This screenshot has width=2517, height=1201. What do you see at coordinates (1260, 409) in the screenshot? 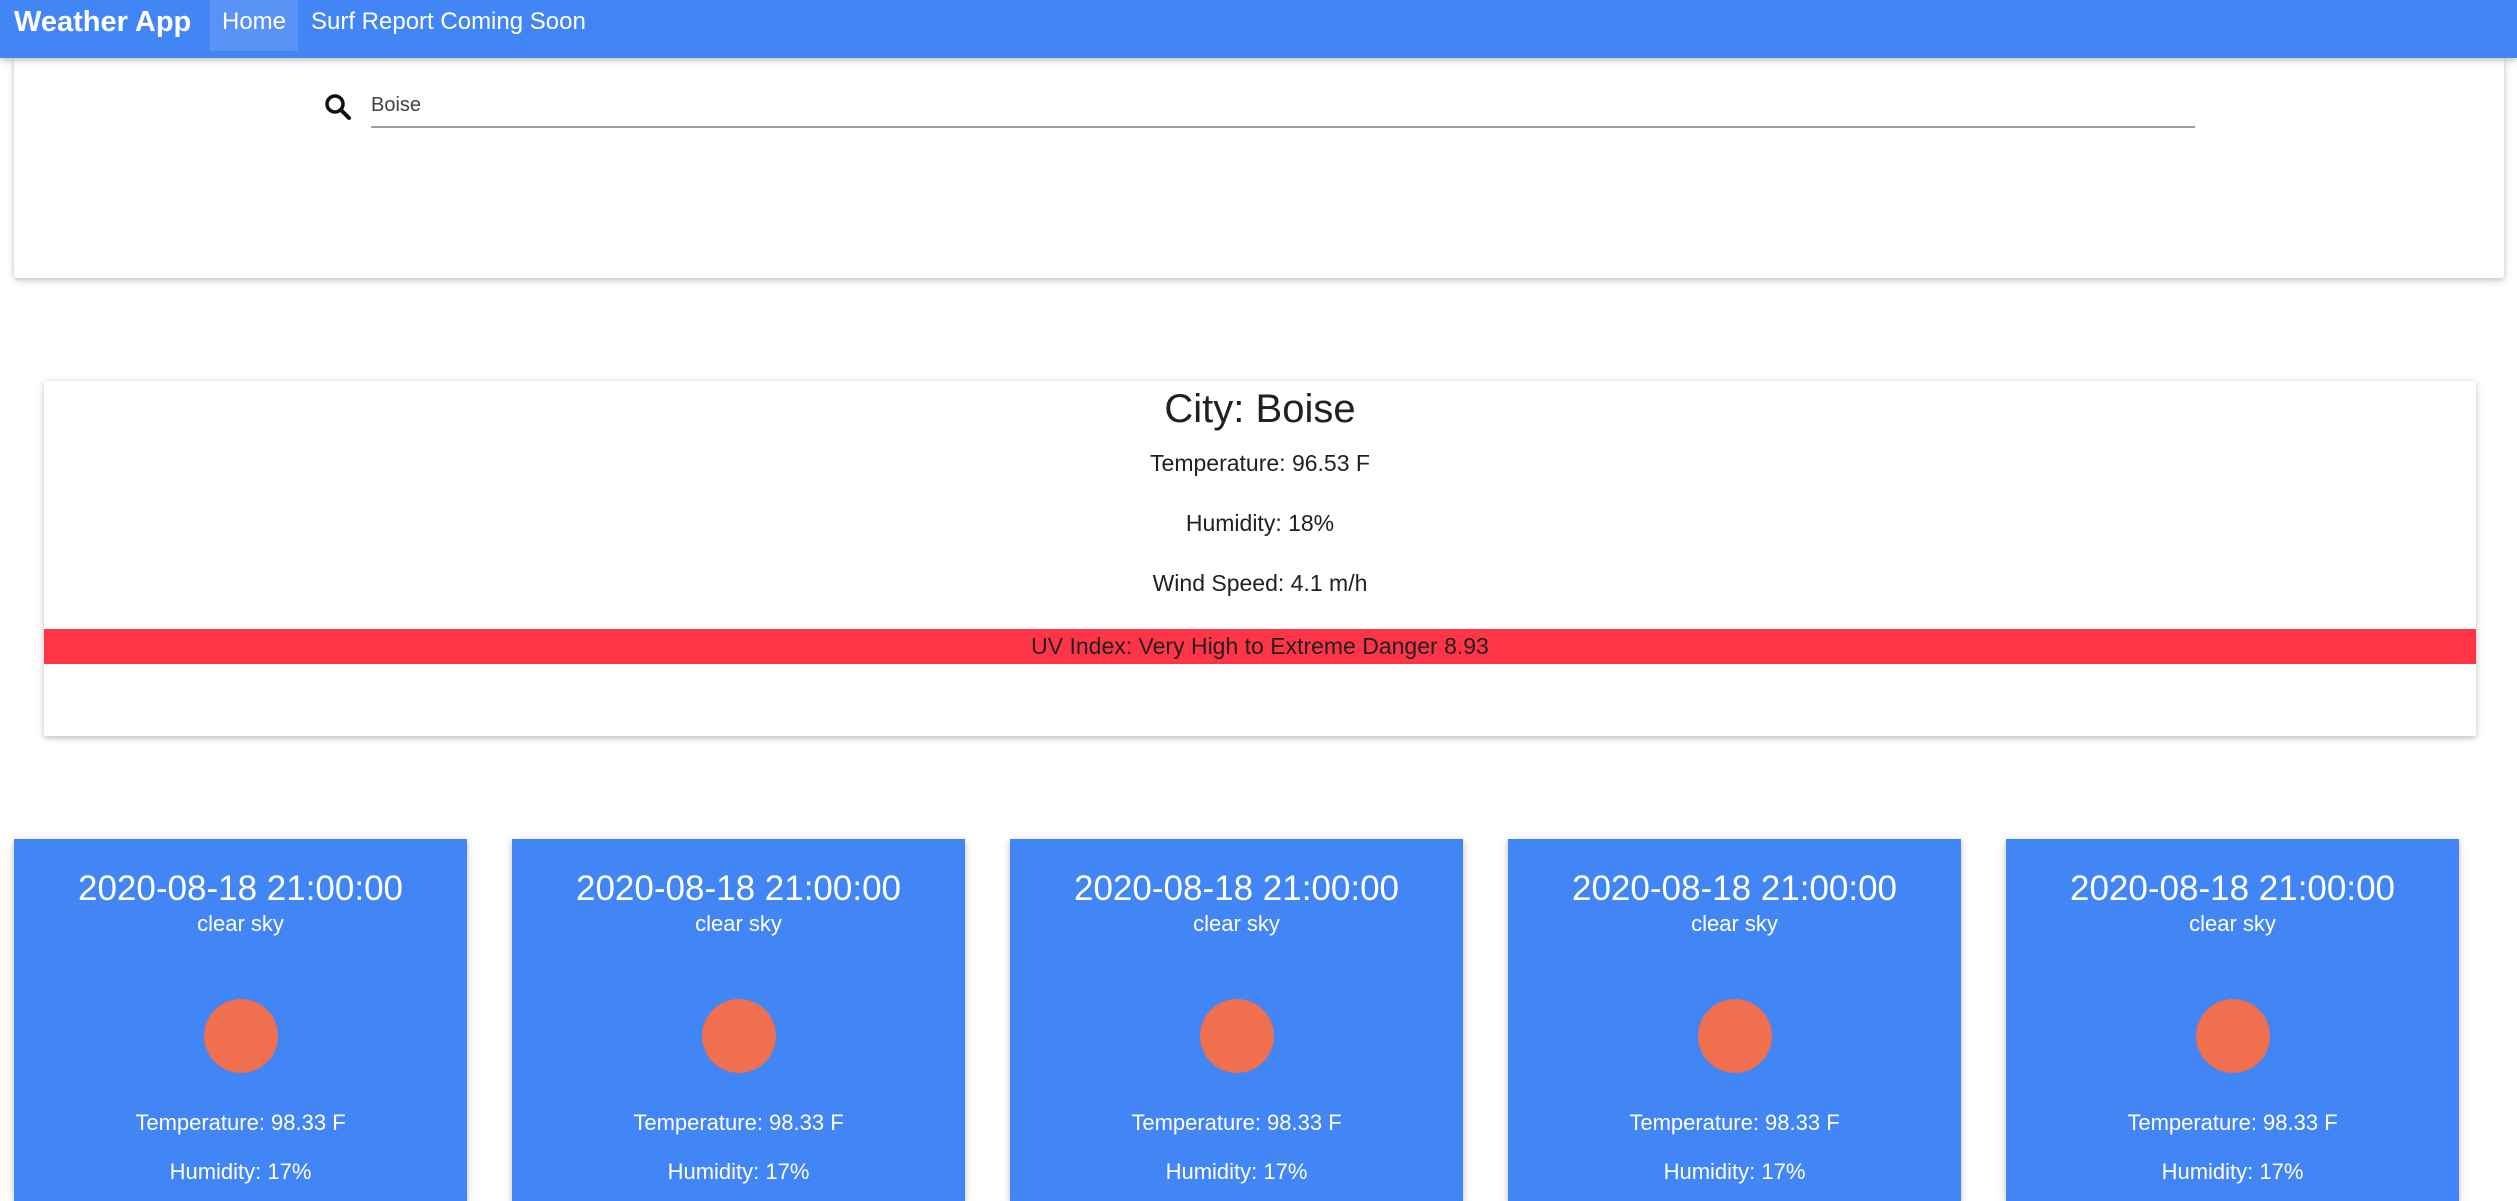
I see `city-title: City: Boise` at bounding box center [1260, 409].